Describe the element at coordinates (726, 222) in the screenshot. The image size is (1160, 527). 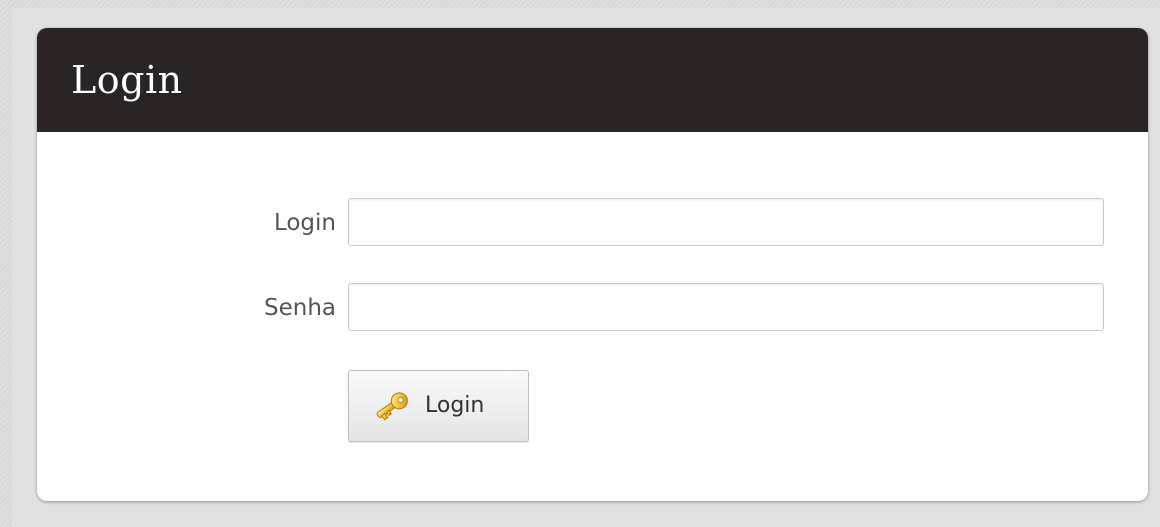
I see `login-input` at that location.